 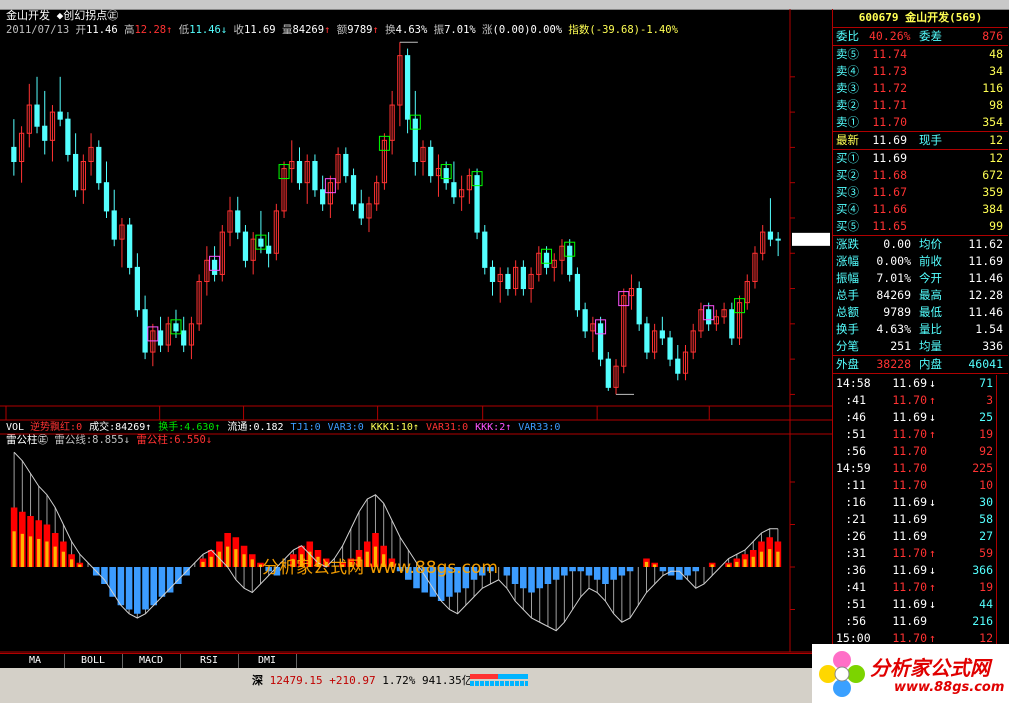 What do you see at coordinates (811, 239) in the screenshot?
I see `last-price-tag` at bounding box center [811, 239].